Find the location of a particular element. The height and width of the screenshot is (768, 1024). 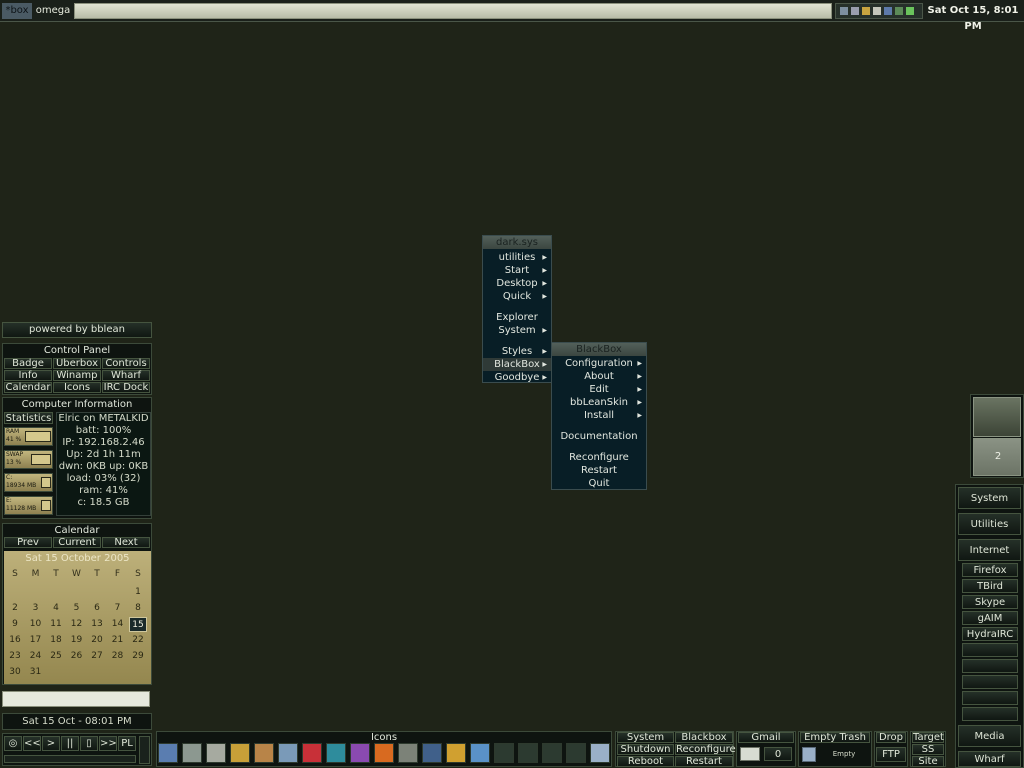

window-icon is located at coordinates (336, 753).